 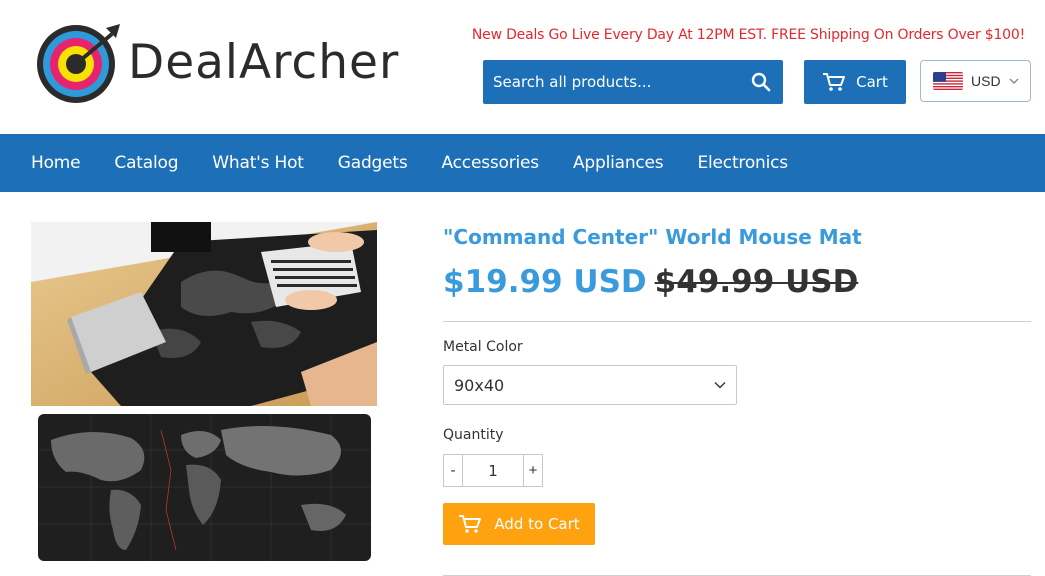 What do you see at coordinates (545, 282) in the screenshot?
I see `sale-price: $19.99 USD` at bounding box center [545, 282].